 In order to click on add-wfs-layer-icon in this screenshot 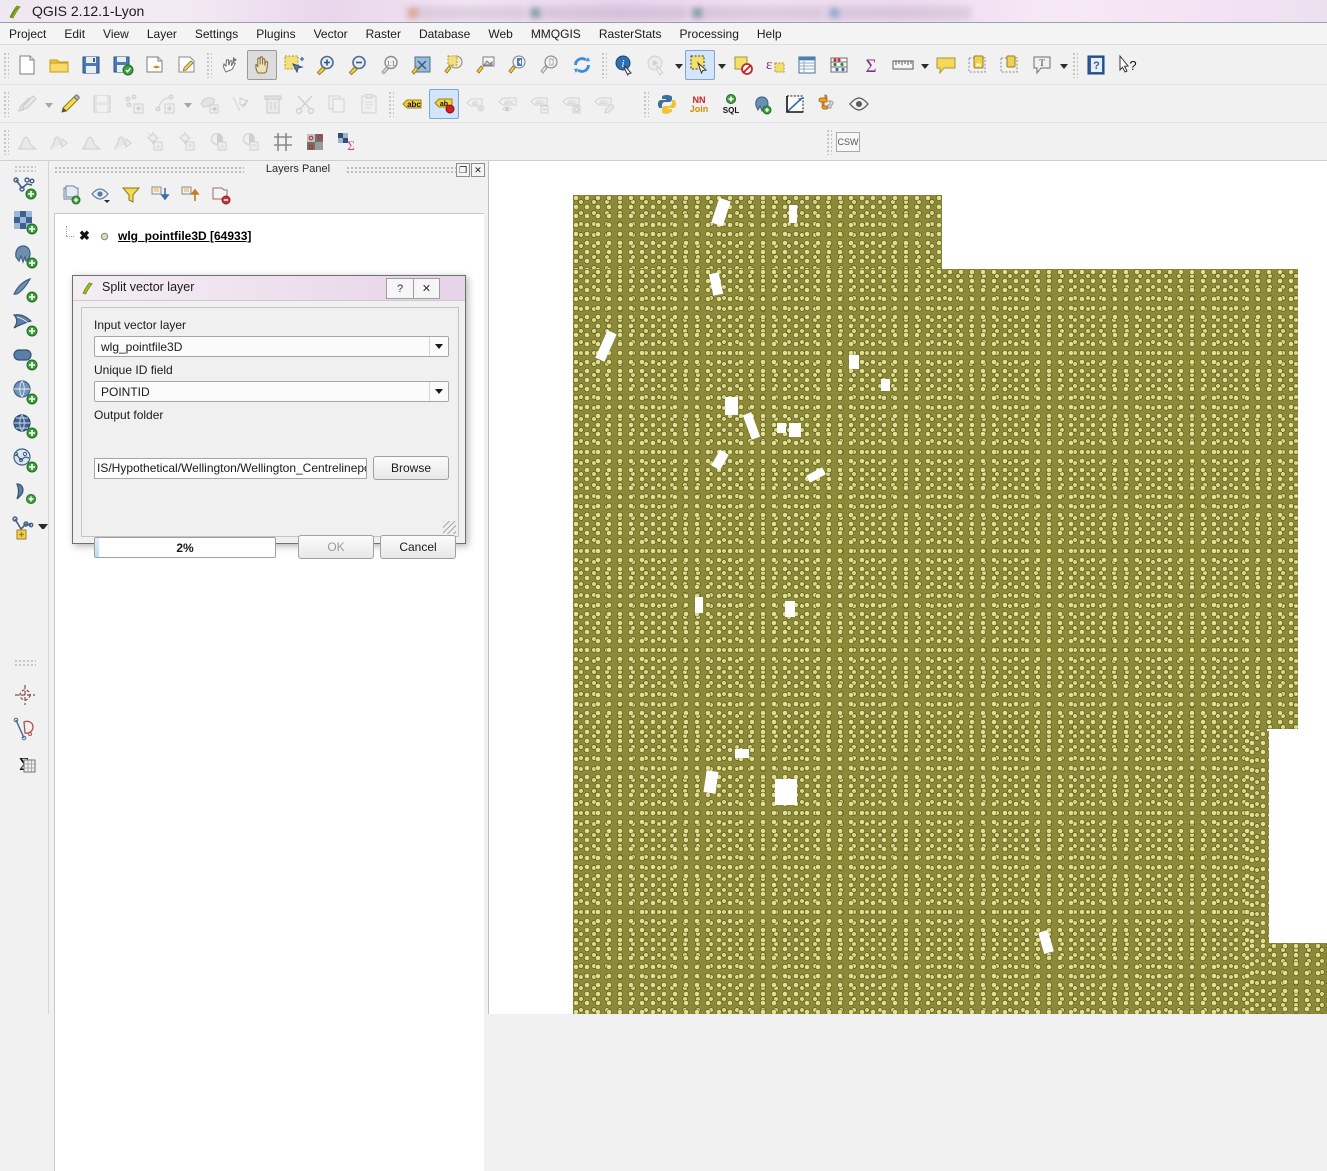, I will do `click(25, 460)`.